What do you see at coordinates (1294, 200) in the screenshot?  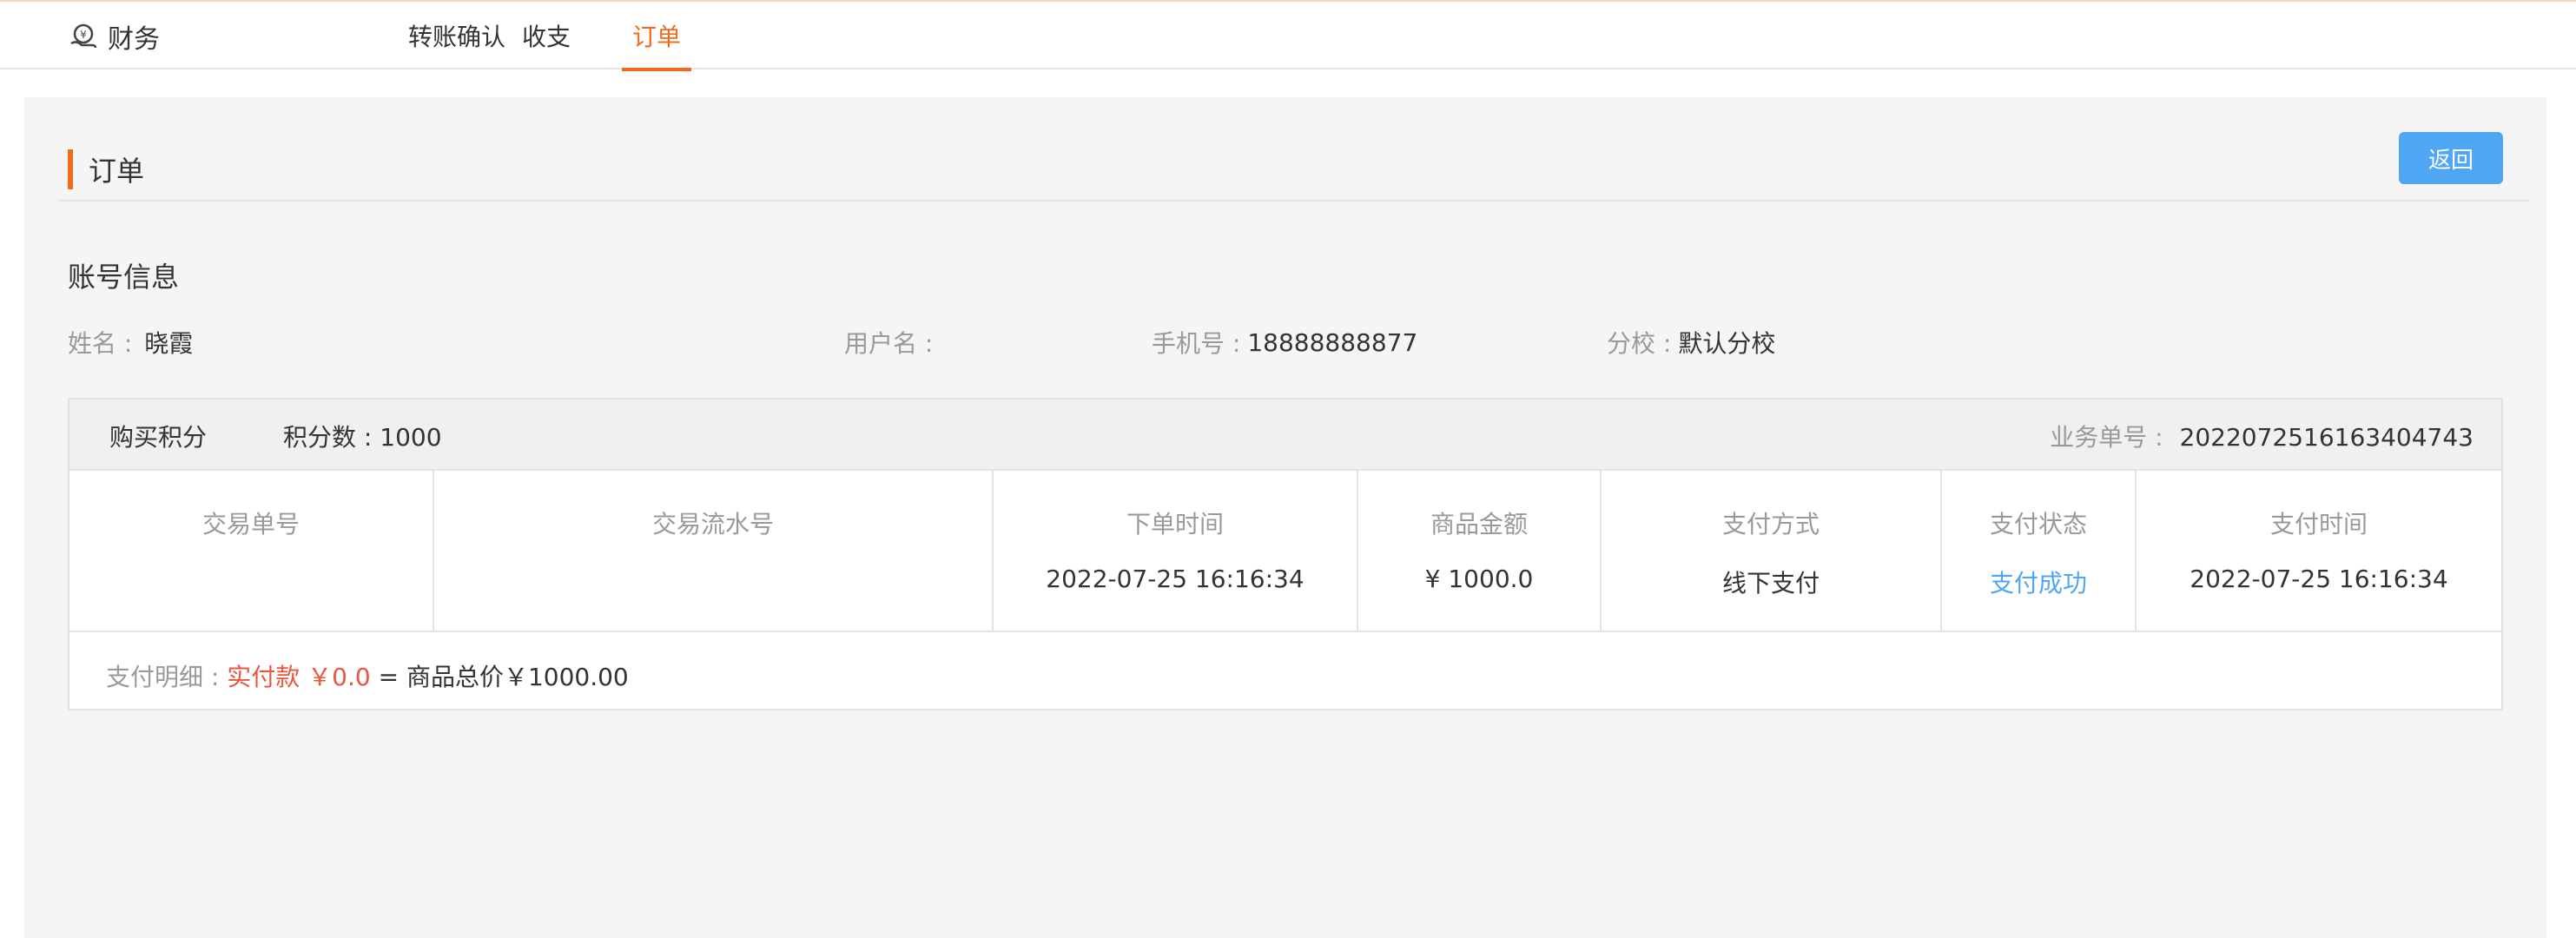 I see `title-divider` at bounding box center [1294, 200].